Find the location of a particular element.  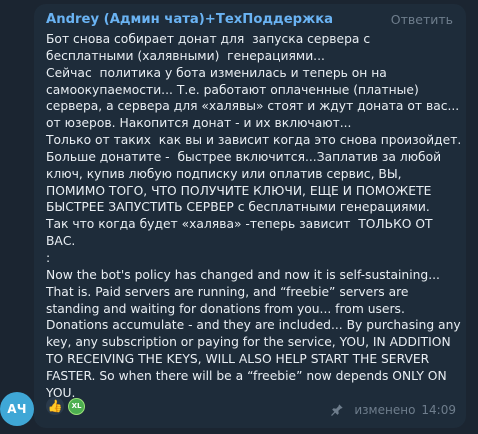

message-meta: изменено 14:09 is located at coordinates (393, 410).